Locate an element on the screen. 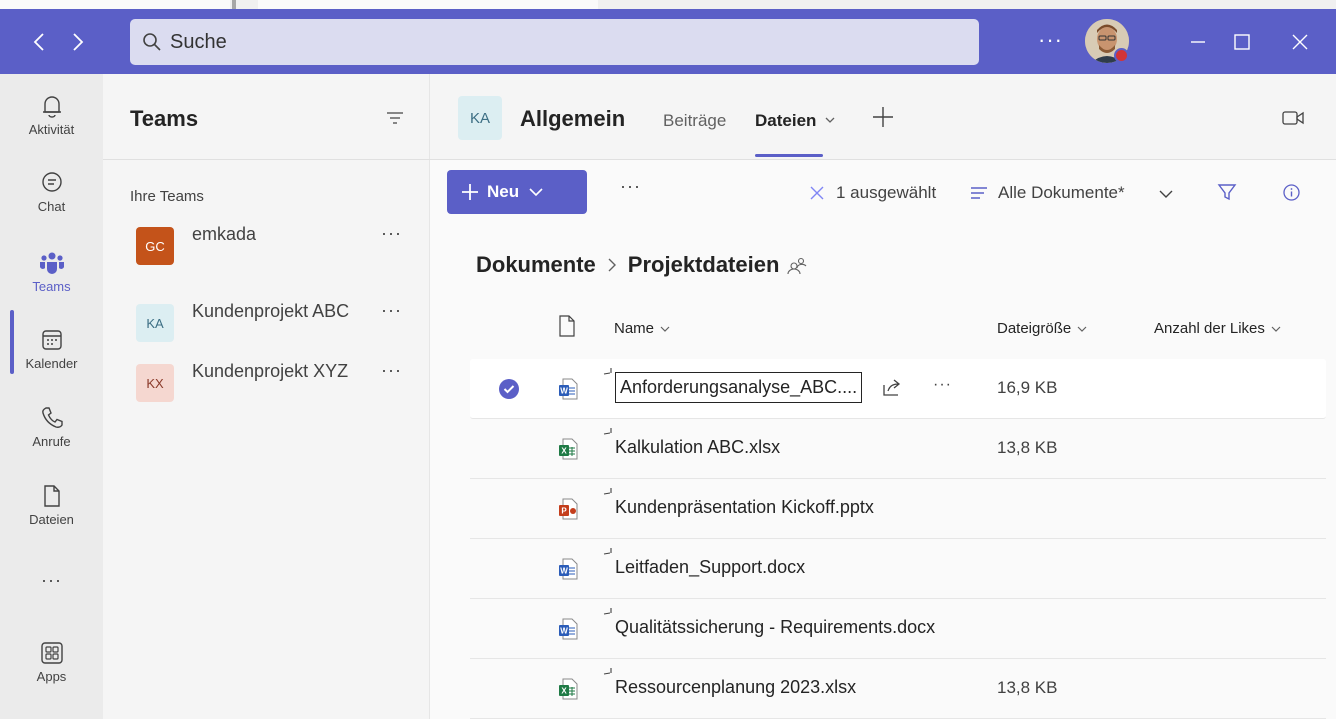  background-window-divider is located at coordinates (234, 4).